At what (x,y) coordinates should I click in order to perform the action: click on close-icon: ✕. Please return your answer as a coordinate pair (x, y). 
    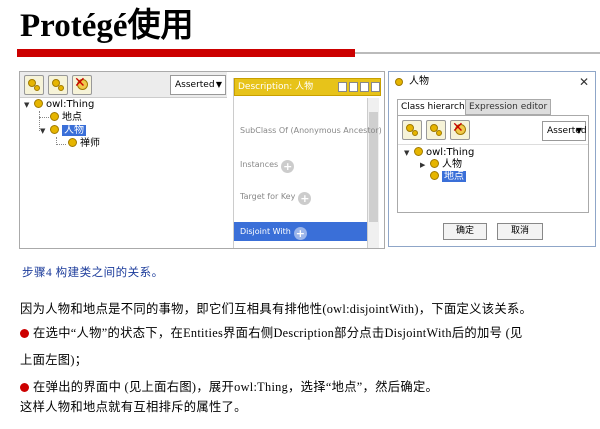
    Looking at the image, I should click on (584, 82).